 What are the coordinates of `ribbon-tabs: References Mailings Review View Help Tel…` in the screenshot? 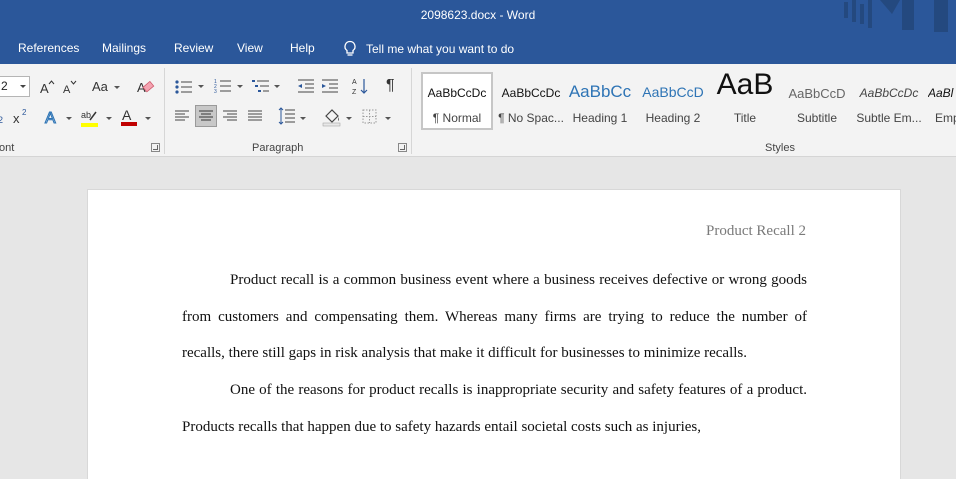 It's located at (478, 48).